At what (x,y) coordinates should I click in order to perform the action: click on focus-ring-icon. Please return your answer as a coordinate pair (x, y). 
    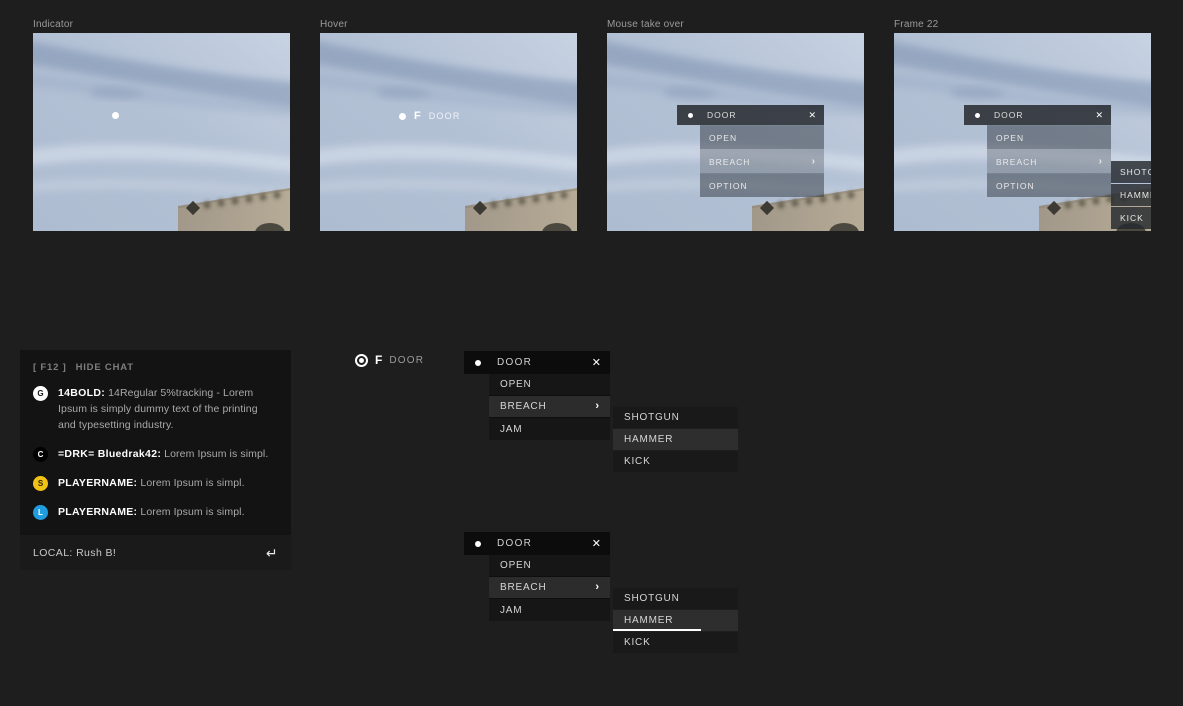
    Looking at the image, I should click on (361, 360).